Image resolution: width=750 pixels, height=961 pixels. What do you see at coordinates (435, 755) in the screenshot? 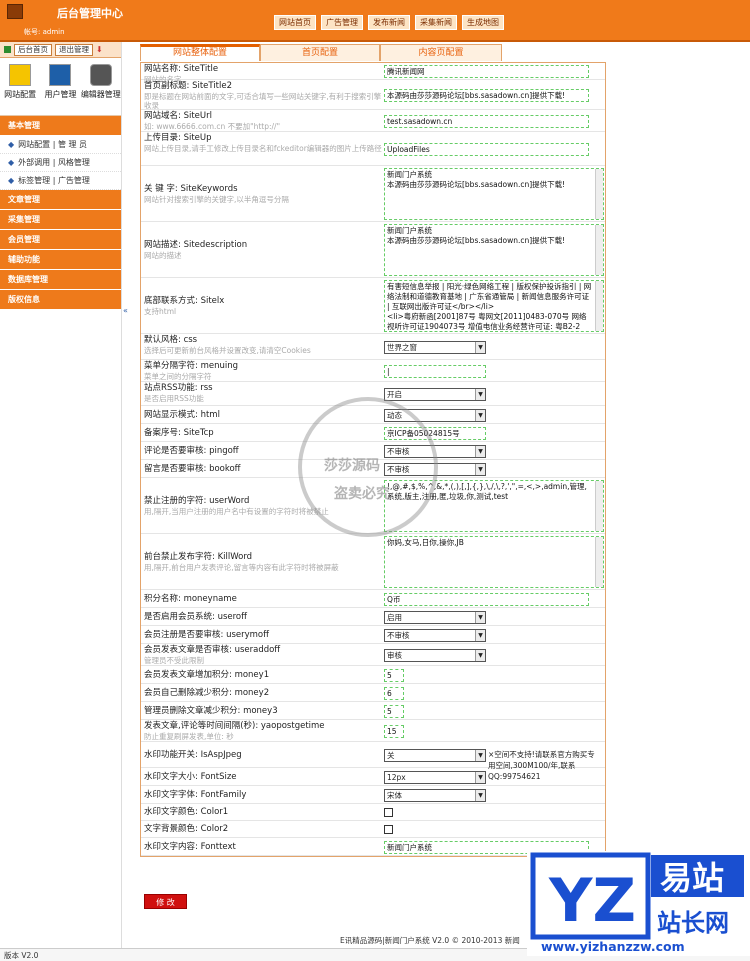
I see `select-dropdown: 关 ▼` at bounding box center [435, 755].